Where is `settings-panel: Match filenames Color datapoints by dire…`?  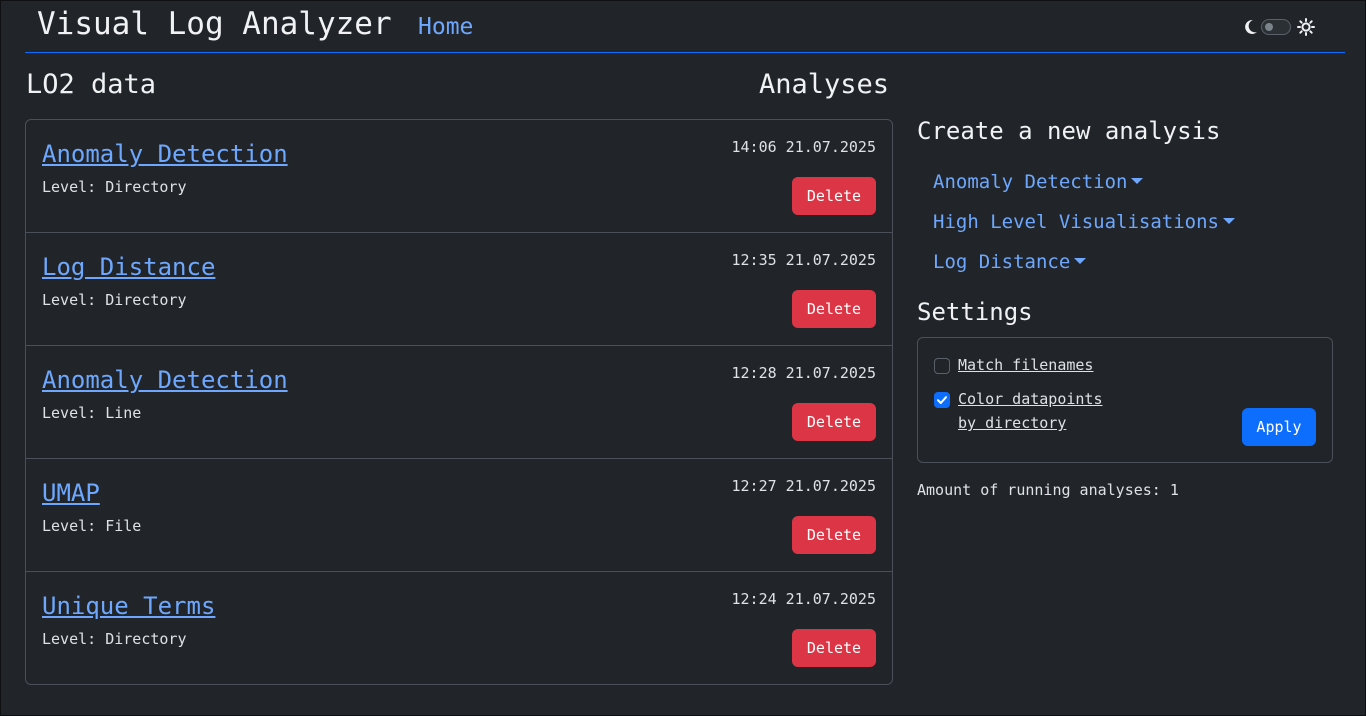 settings-panel: Match filenames Color datapoints by dire… is located at coordinates (1125, 400).